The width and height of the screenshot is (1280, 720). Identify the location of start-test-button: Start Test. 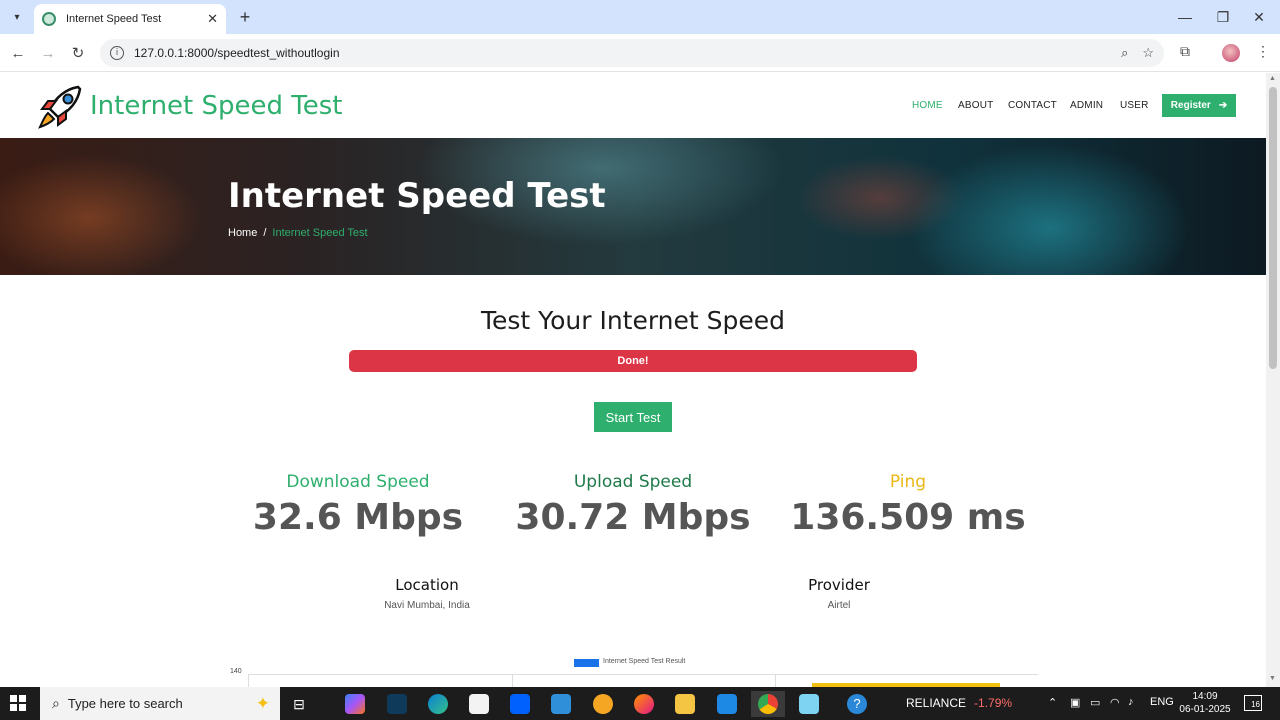
(633, 417).